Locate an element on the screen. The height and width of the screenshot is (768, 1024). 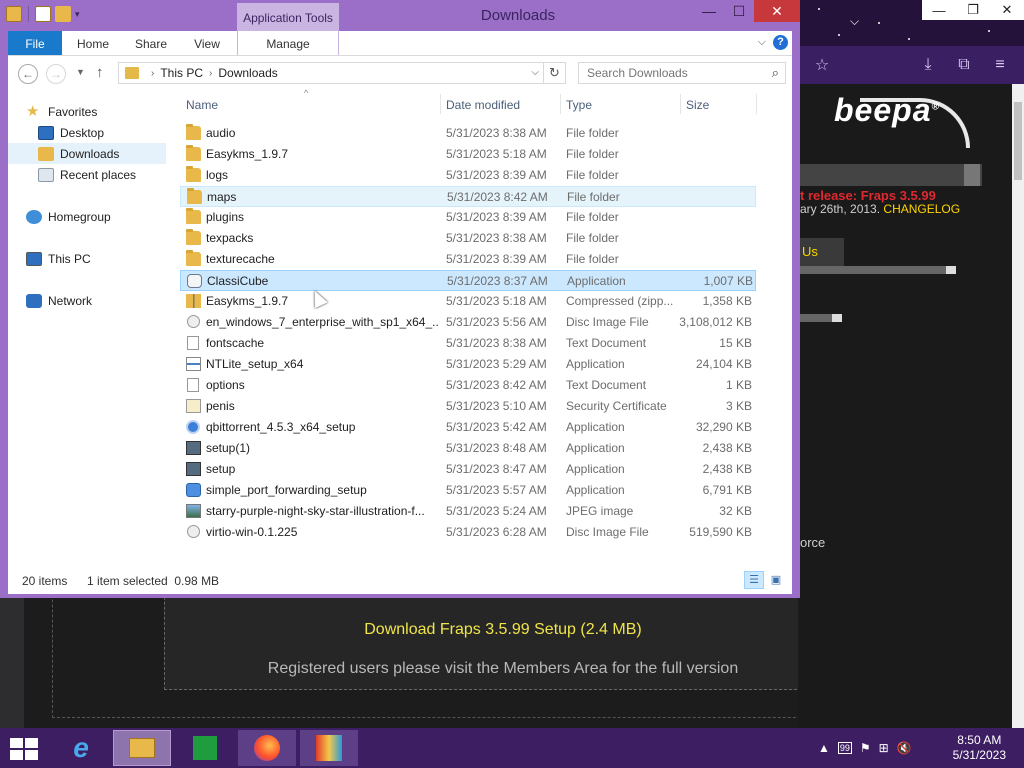
file-date: 5/31/2023 5:24 AM is located at coordinates (496, 511).